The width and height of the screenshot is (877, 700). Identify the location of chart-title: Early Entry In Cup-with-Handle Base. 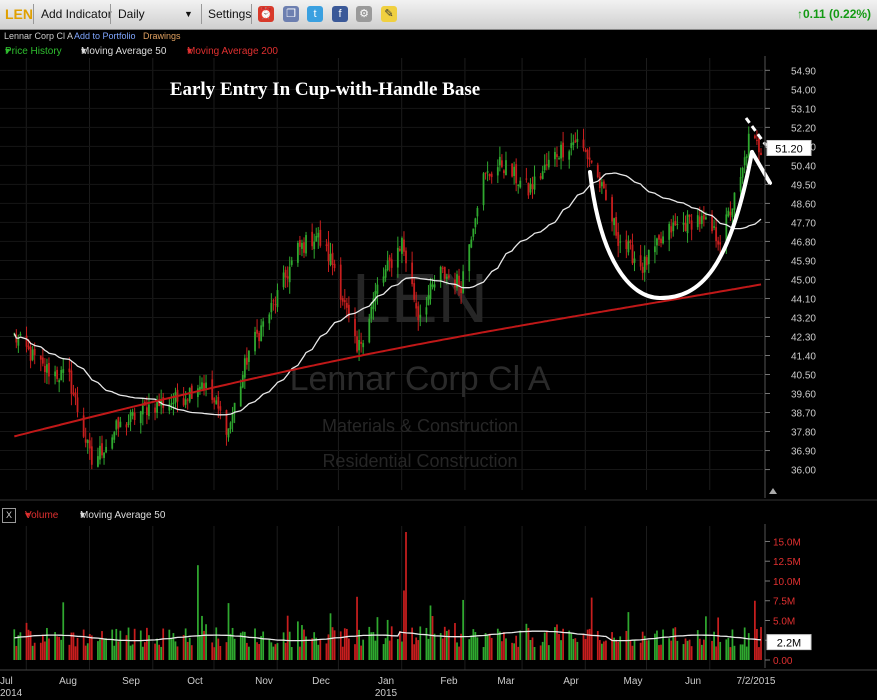
(325, 89).